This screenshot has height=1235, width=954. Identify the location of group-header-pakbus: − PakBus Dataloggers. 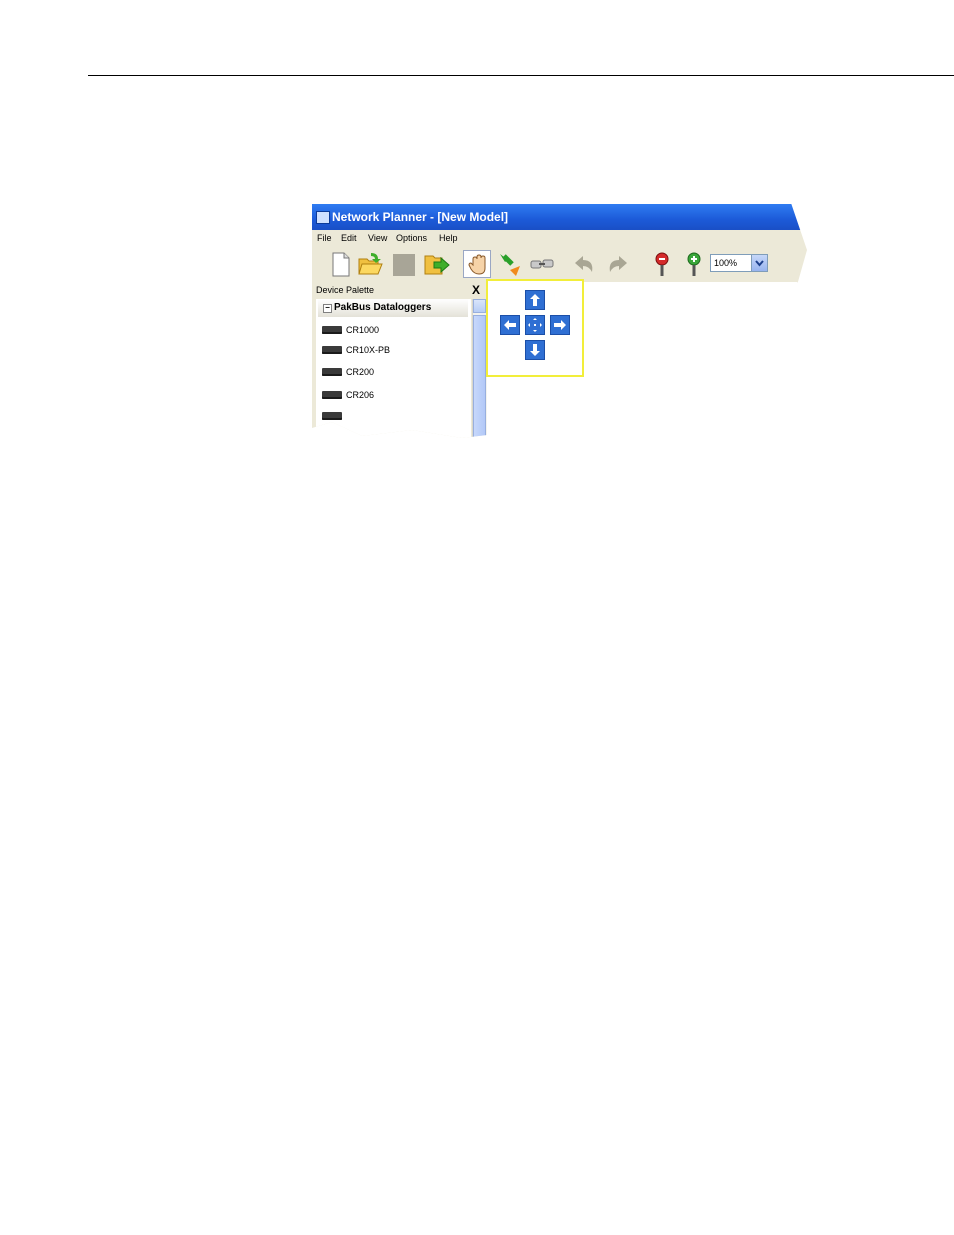
(393, 308).